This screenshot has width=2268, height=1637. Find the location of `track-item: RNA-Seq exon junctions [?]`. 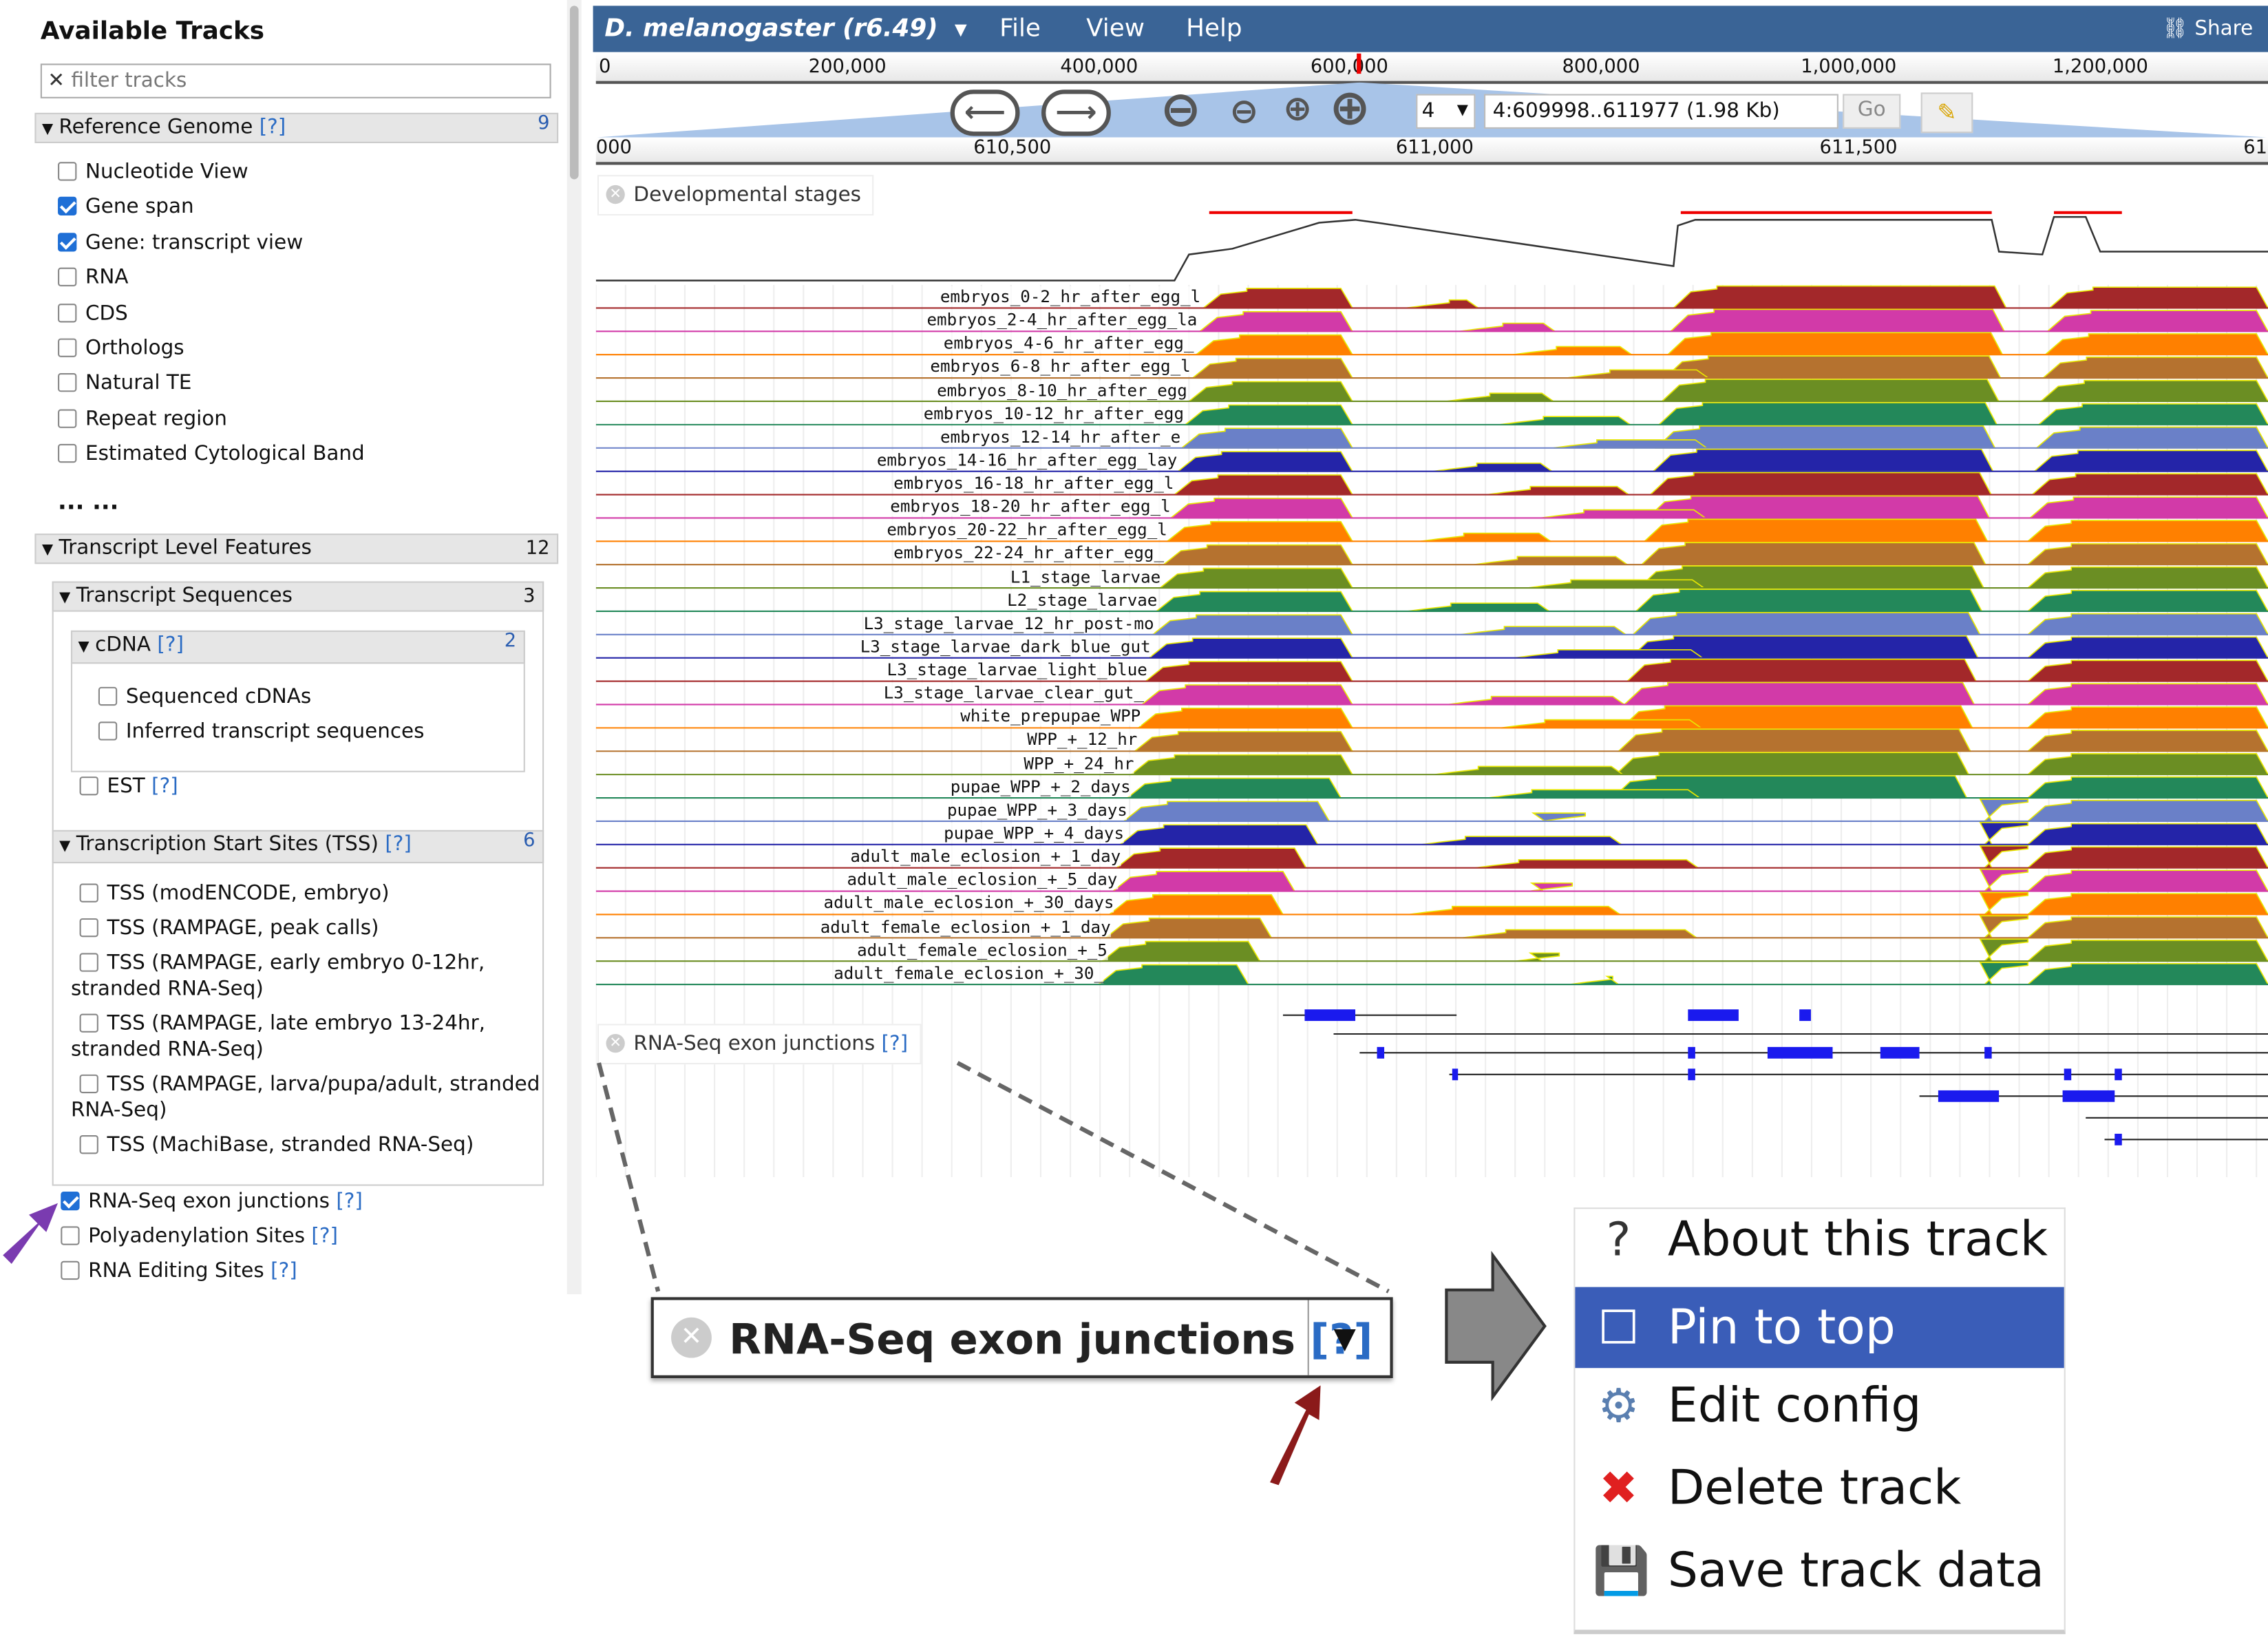

track-item: RNA-Seq exon junctions [?] is located at coordinates (212, 1202).